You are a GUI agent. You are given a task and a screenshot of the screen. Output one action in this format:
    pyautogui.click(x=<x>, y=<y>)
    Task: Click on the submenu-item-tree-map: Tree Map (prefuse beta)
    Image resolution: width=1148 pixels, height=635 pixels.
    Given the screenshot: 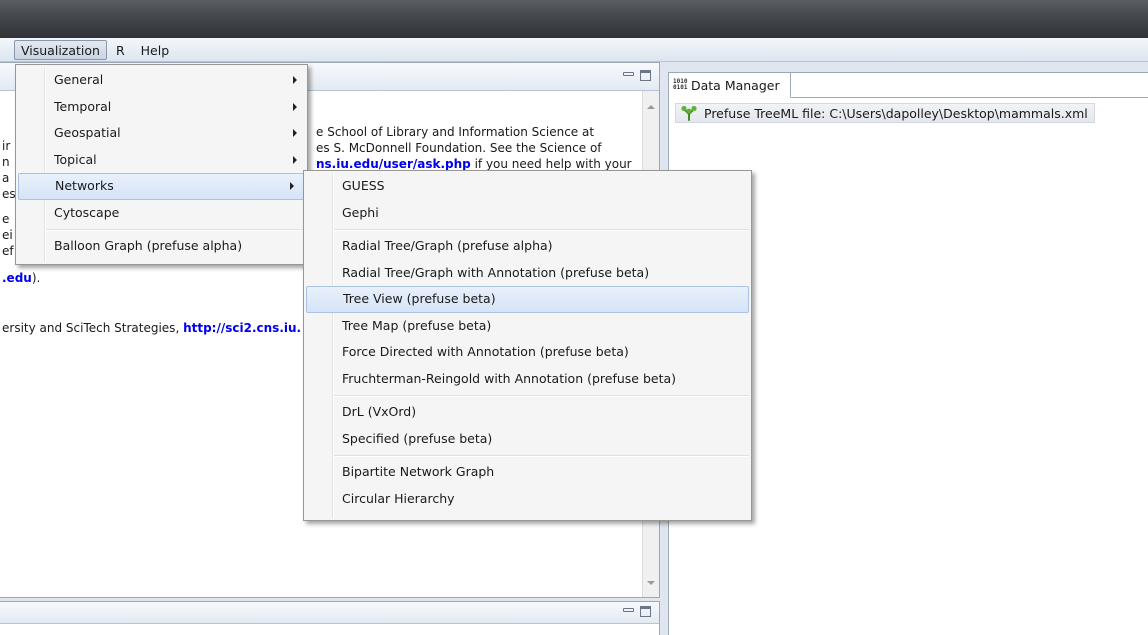 What is the action you would take?
    pyautogui.click(x=527, y=326)
    